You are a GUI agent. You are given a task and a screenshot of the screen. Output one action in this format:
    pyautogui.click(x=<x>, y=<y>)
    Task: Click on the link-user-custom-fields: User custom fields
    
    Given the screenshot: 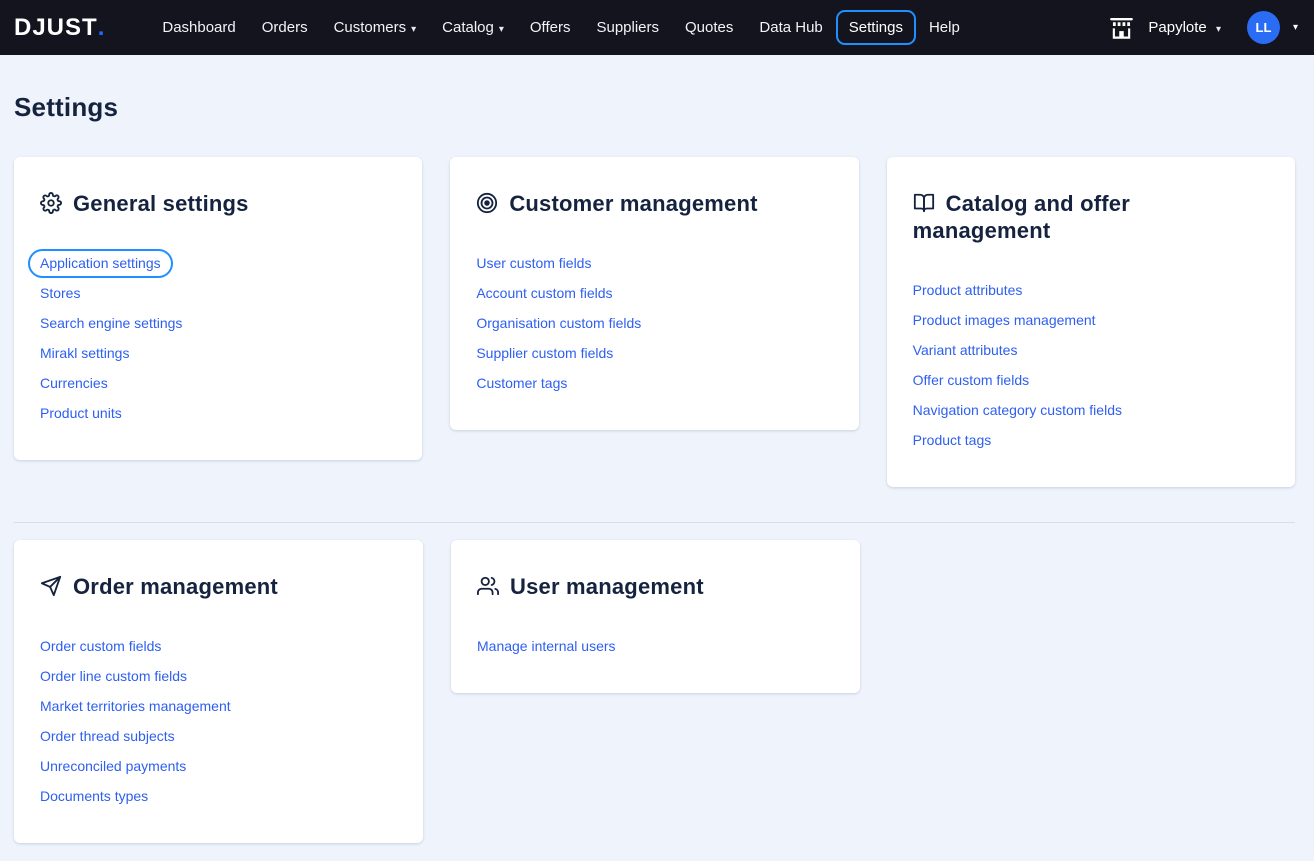 What is the action you would take?
    pyautogui.click(x=533, y=263)
    